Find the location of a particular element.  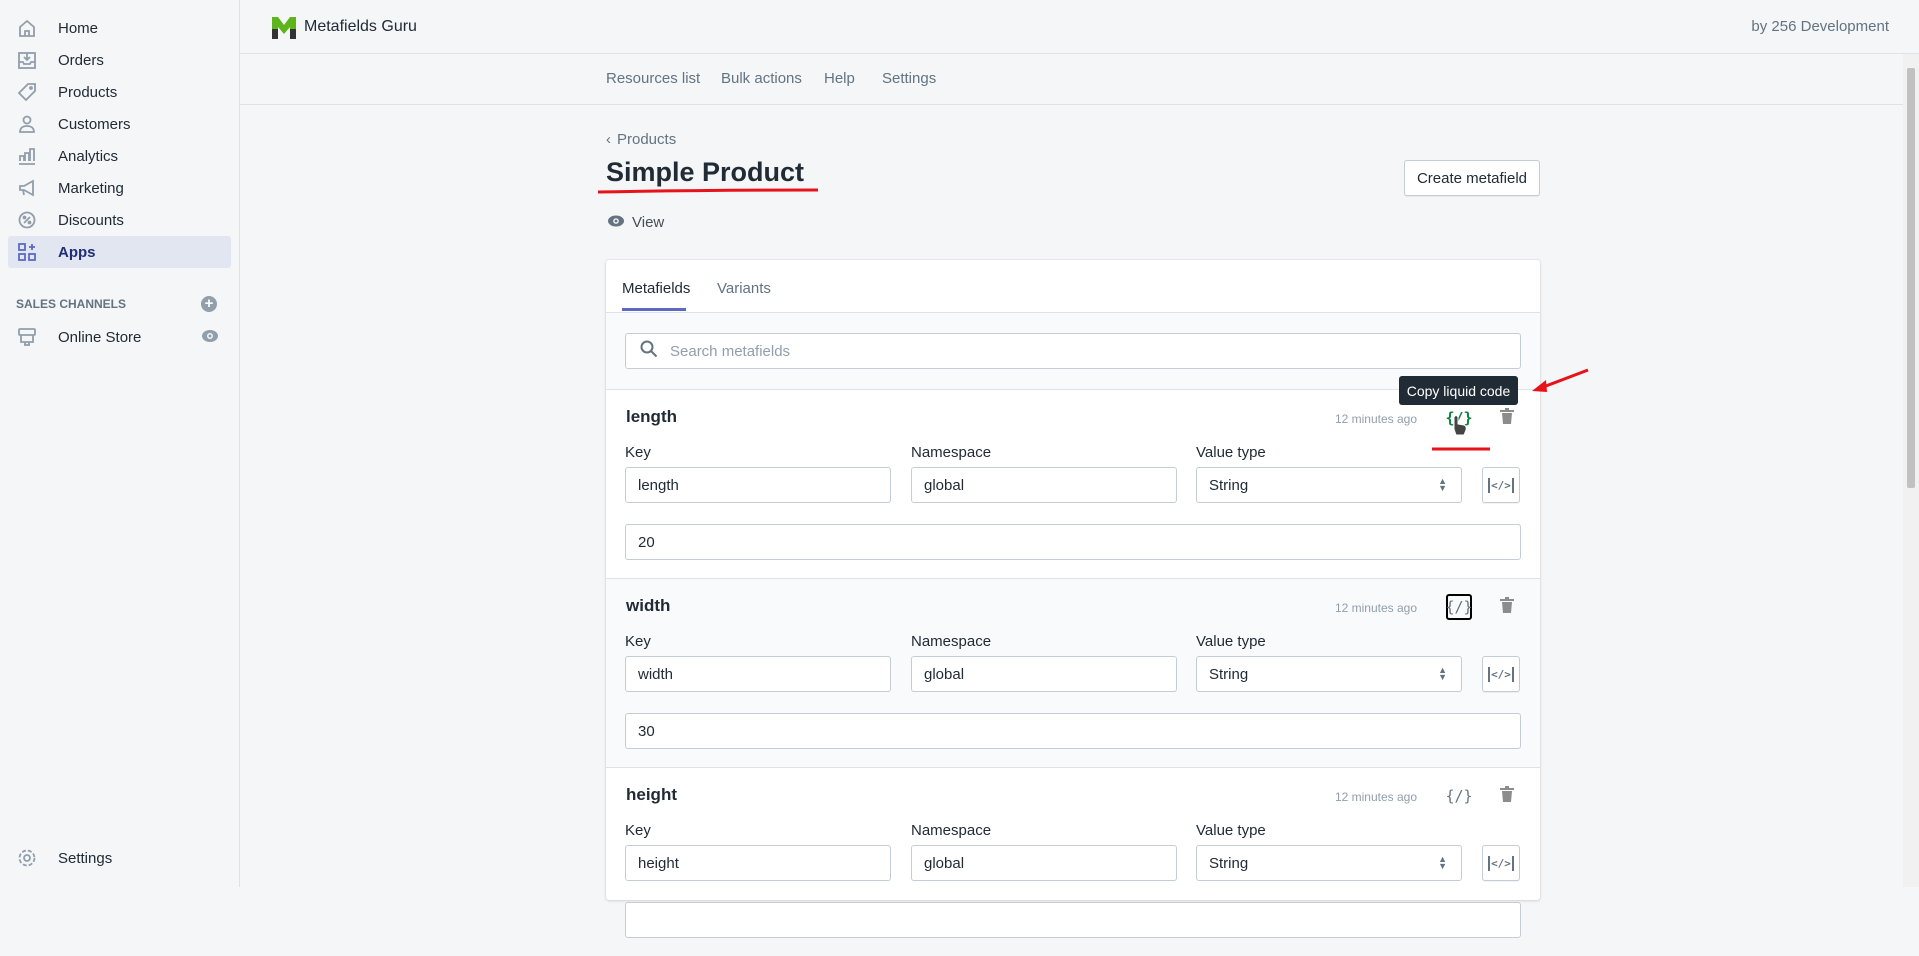

nav-bulk-actions: Bulk actions is located at coordinates (761, 78).